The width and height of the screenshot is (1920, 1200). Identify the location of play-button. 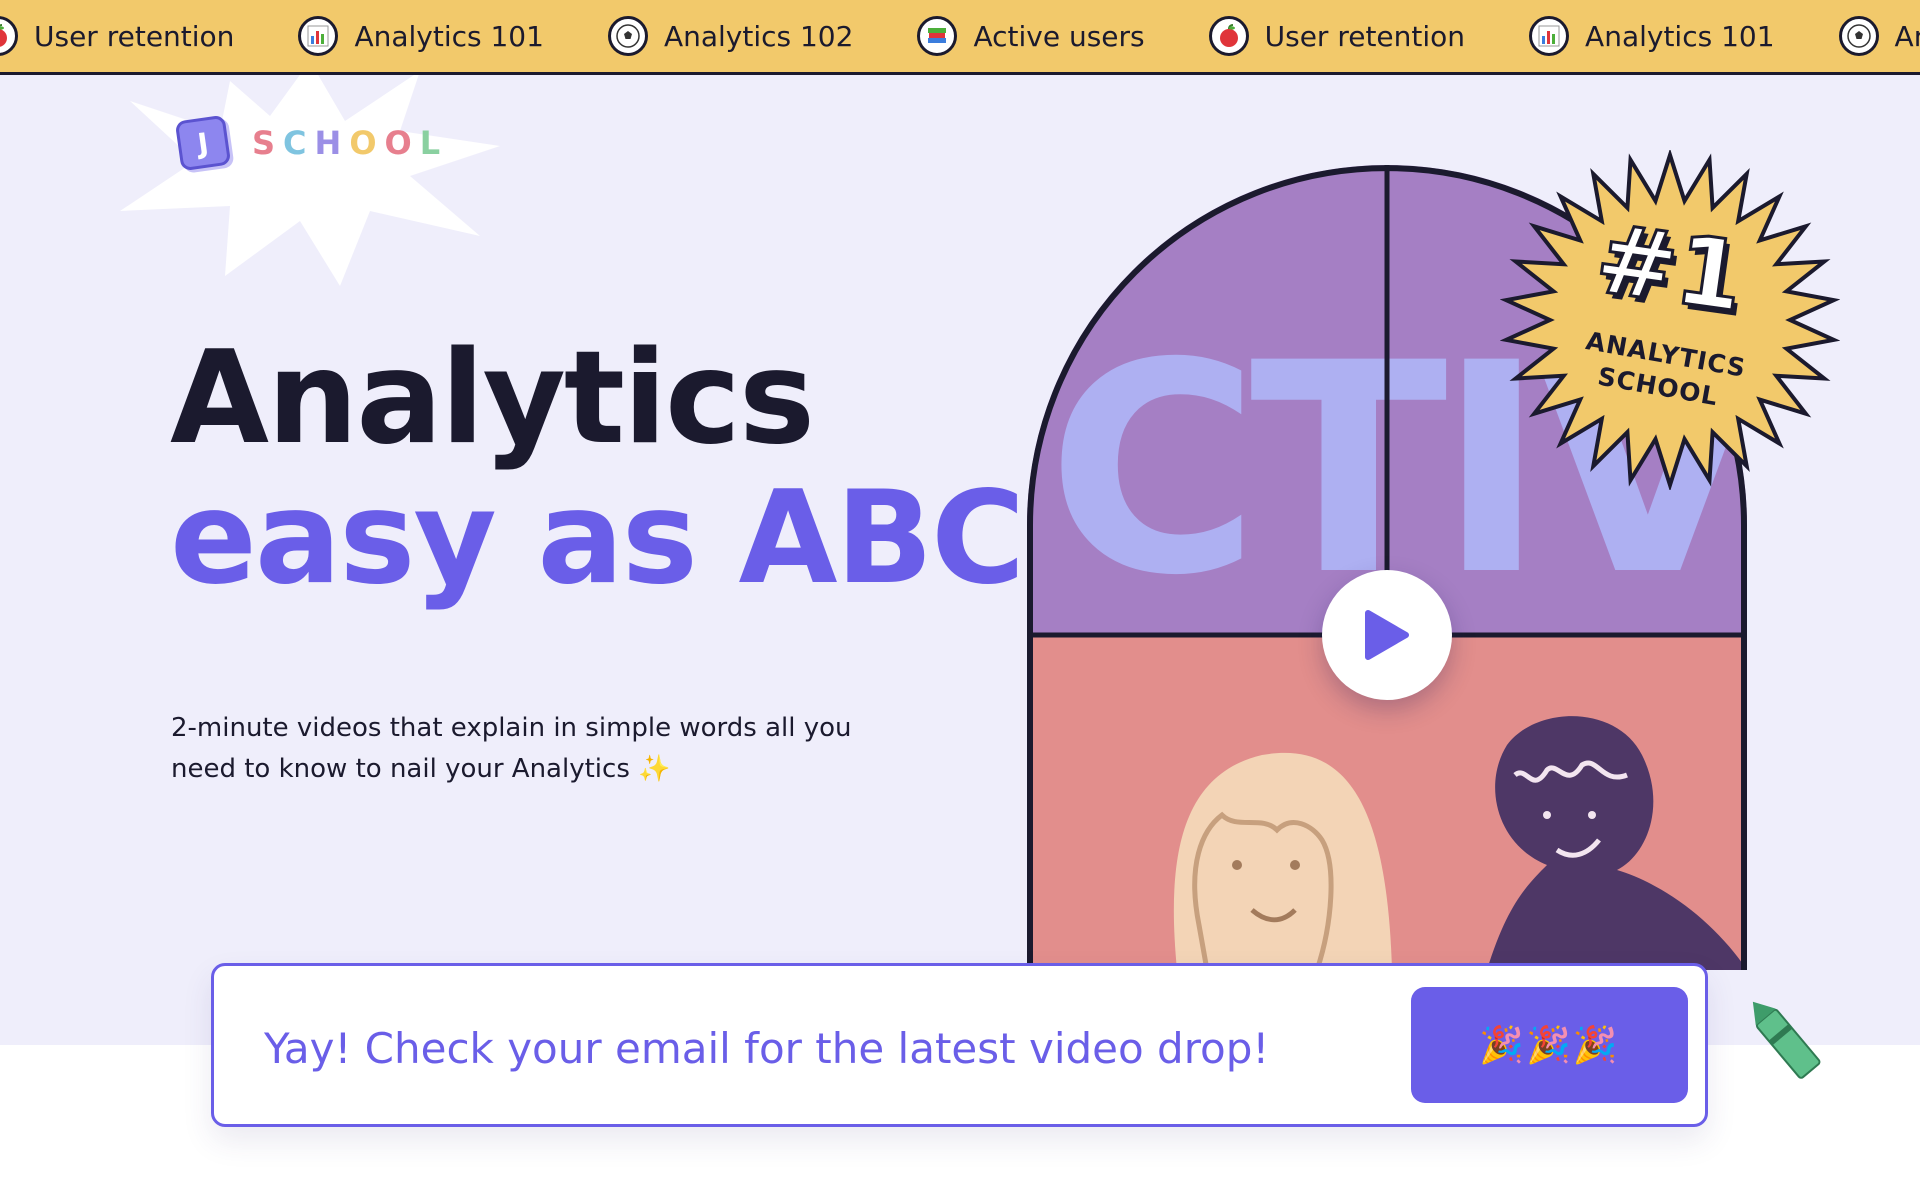
(1387, 635).